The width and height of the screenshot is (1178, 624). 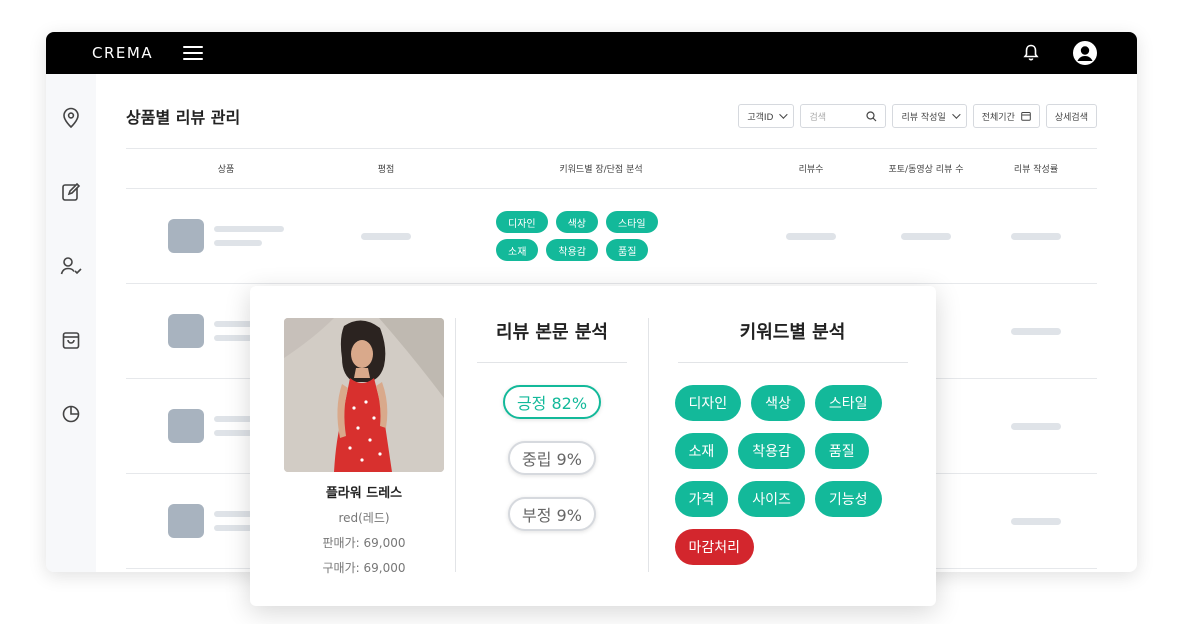 I want to click on period-button: 전체기간, so click(x=1006, y=116).